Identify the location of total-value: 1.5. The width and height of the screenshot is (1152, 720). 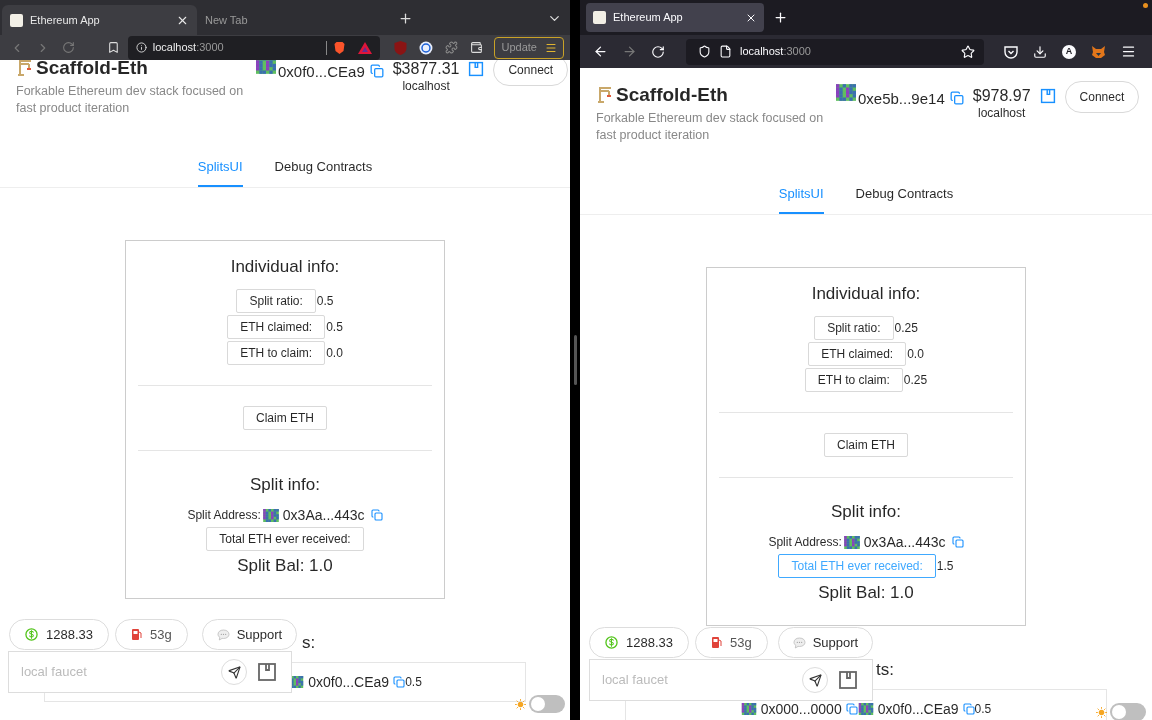
(945, 566).